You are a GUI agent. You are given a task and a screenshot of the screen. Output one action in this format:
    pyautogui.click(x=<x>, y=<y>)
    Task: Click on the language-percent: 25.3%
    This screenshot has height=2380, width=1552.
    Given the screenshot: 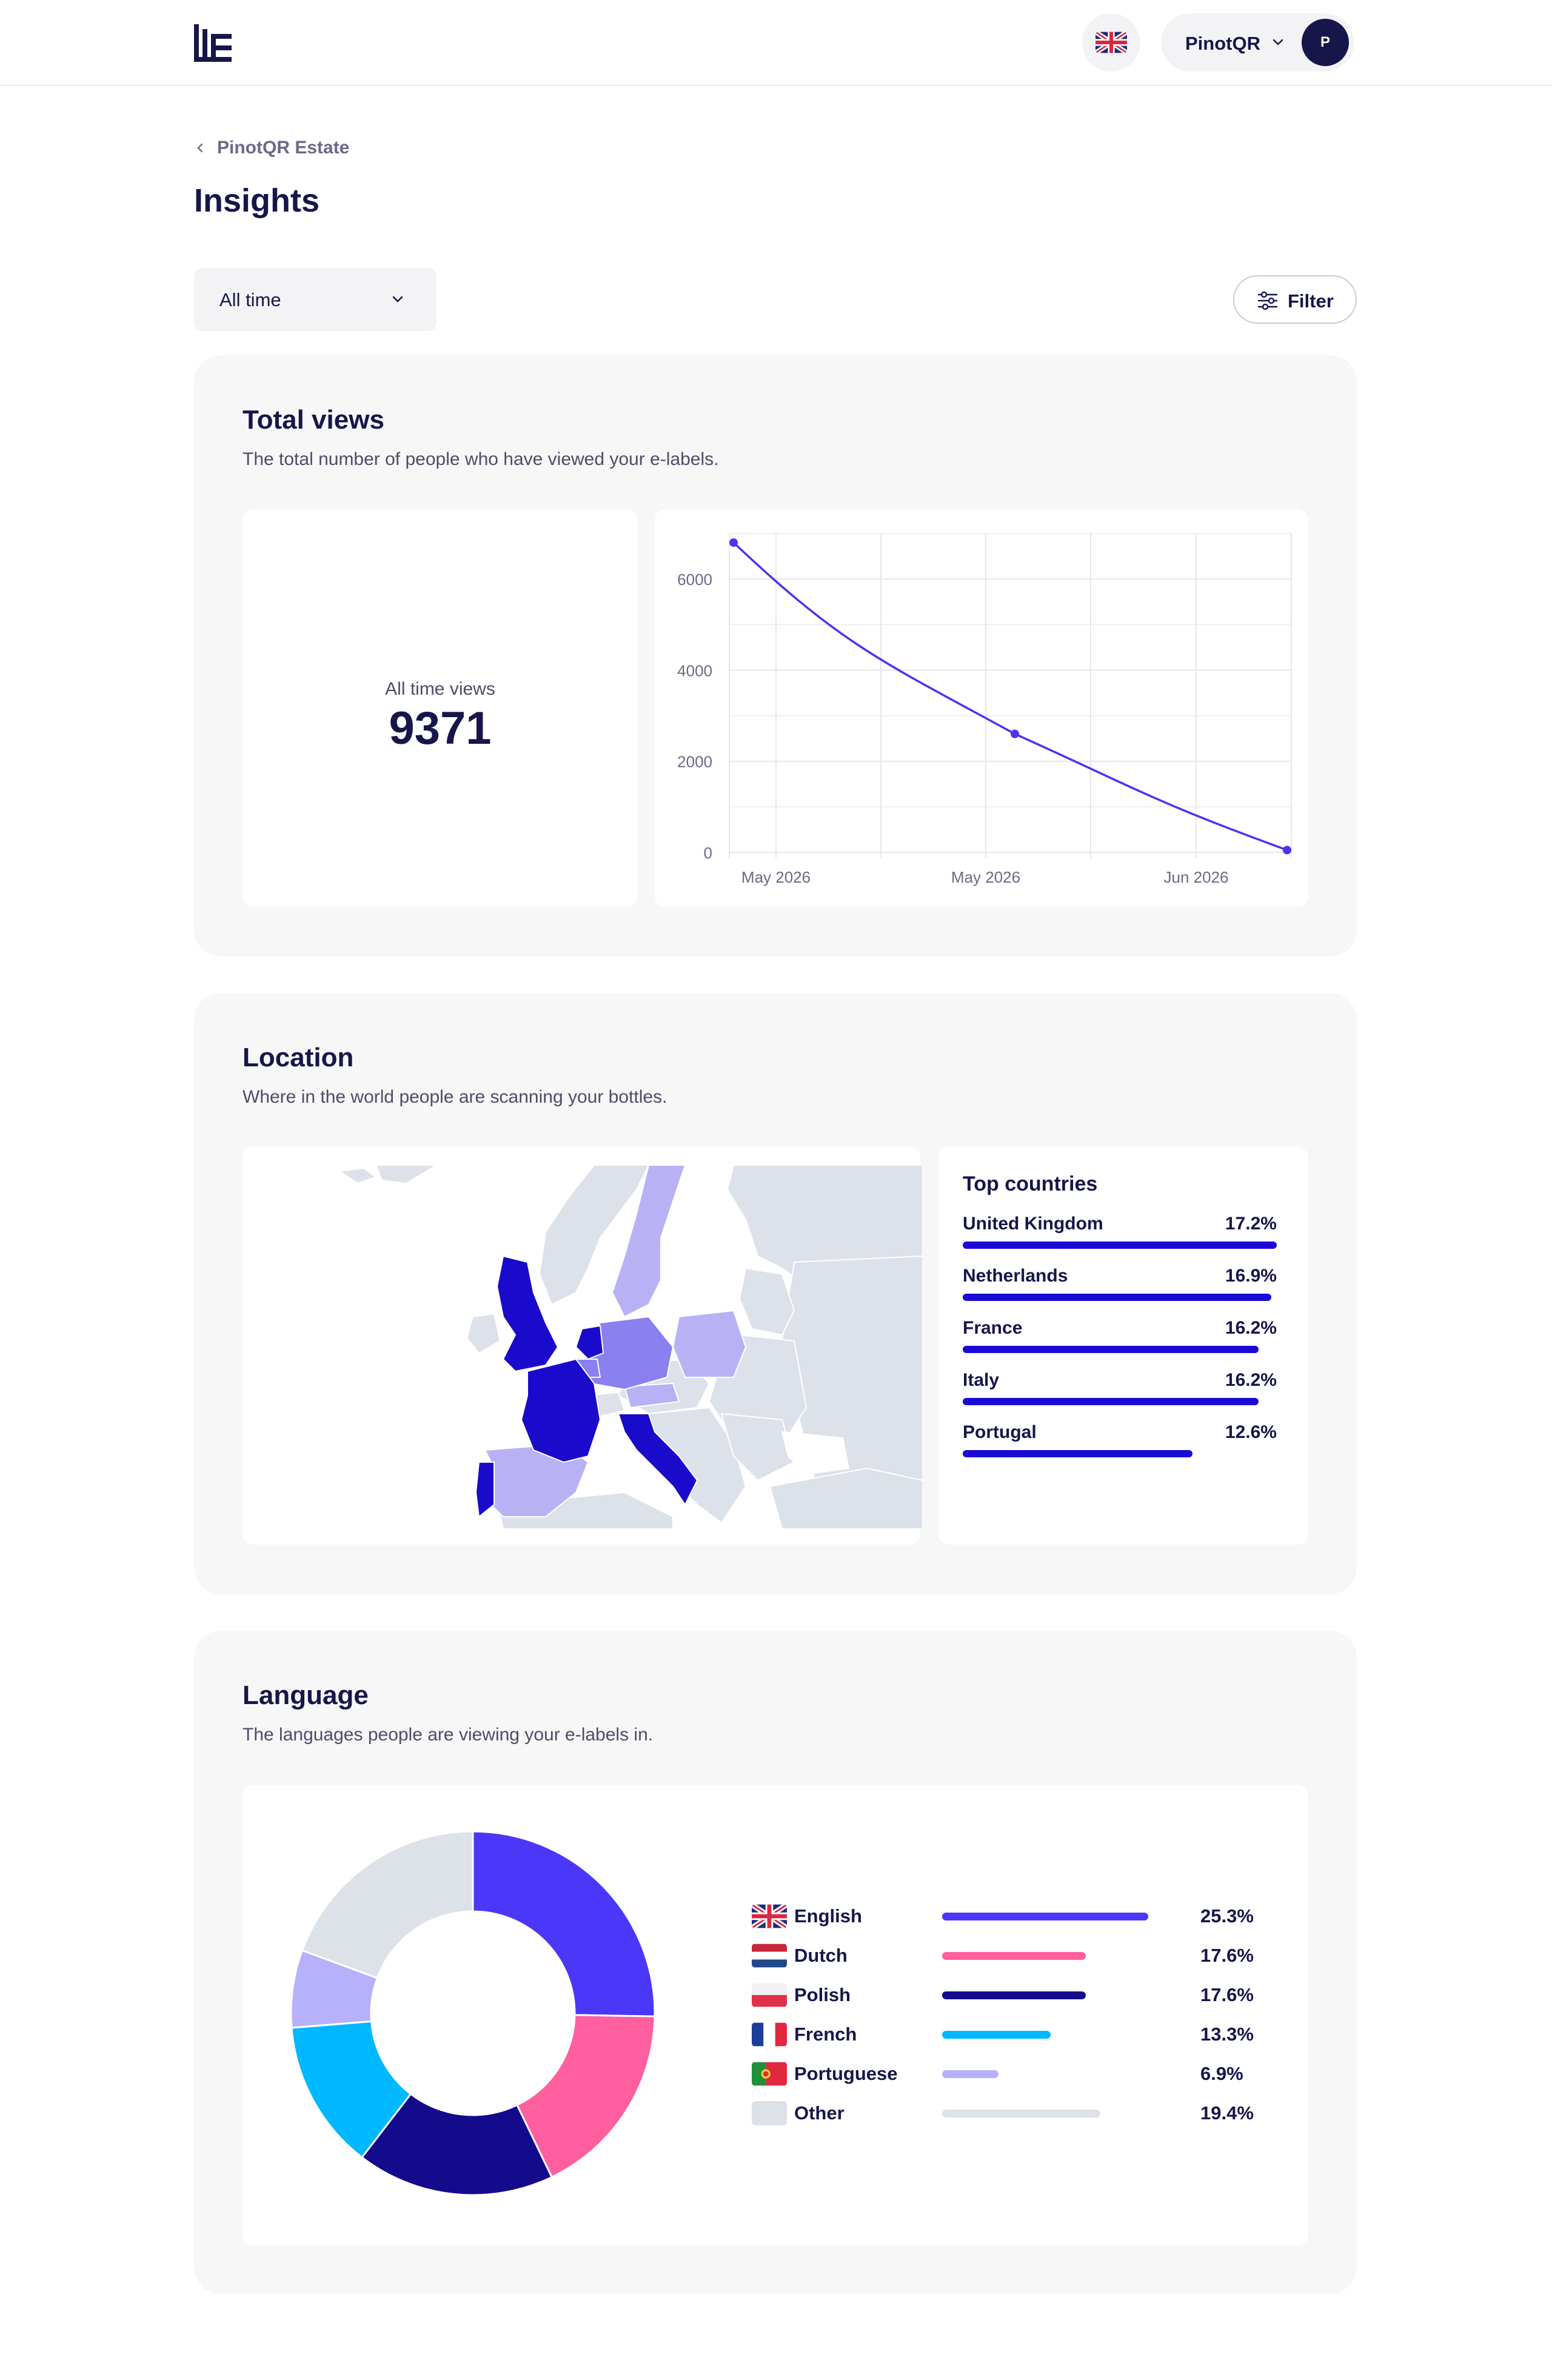 What is the action you would take?
    pyautogui.click(x=1227, y=1916)
    